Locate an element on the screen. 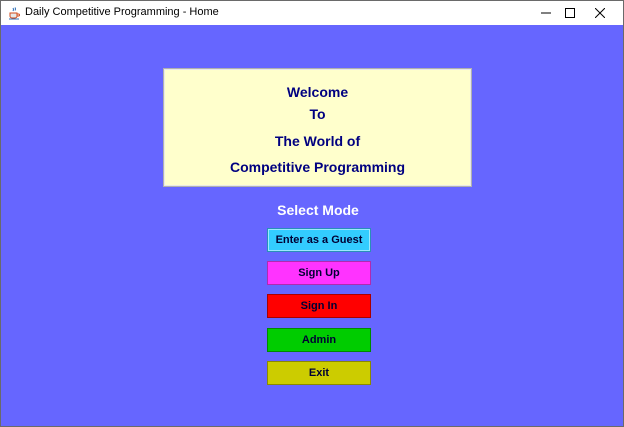 The height and width of the screenshot is (427, 624). close-button is located at coordinates (600, 13).